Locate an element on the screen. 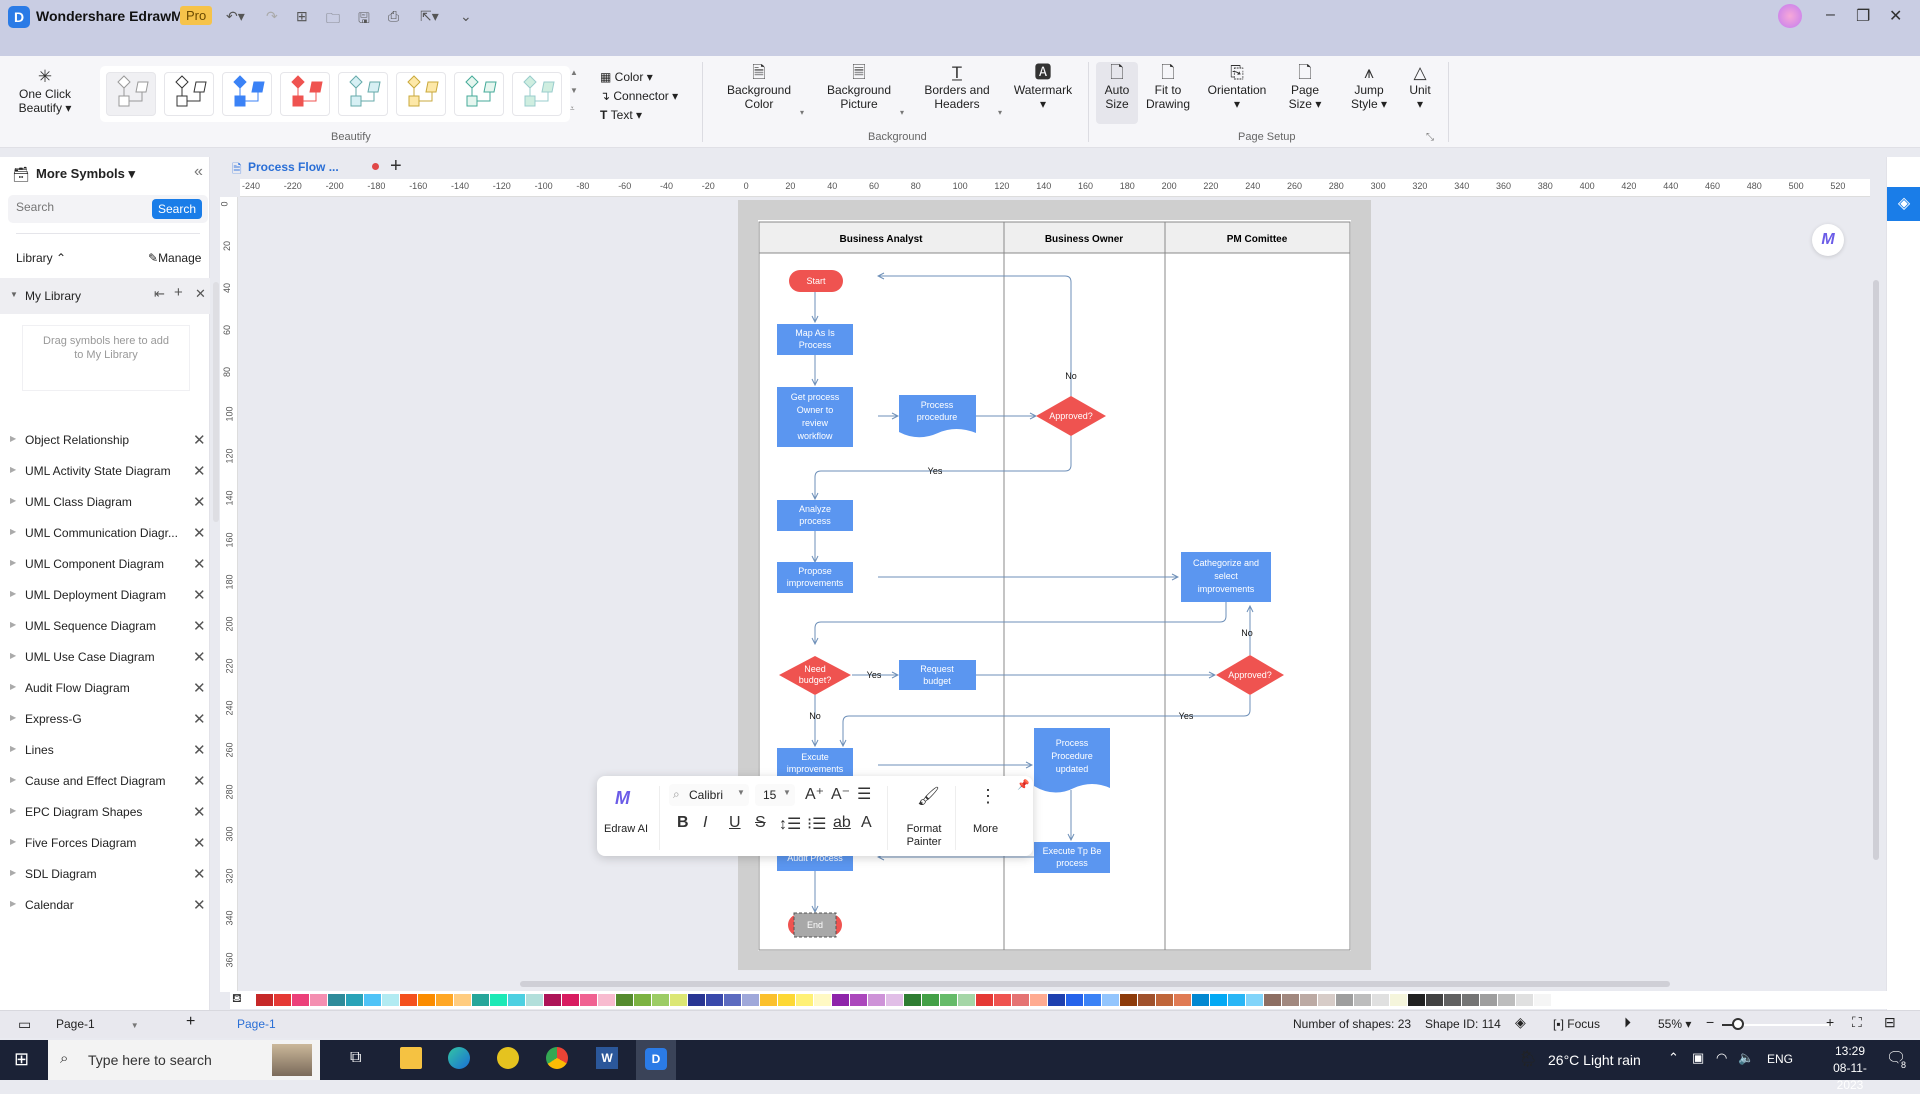 The image size is (1920, 1094). symbol-search-input is located at coordinates (81, 207).